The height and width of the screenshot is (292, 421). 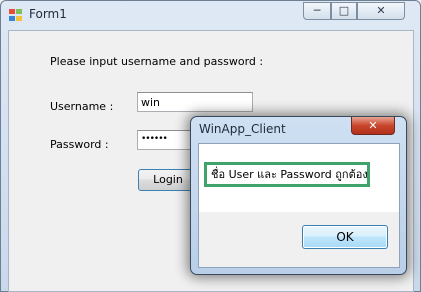 I want to click on dialog-title: WinApp_Client, so click(x=242, y=129).